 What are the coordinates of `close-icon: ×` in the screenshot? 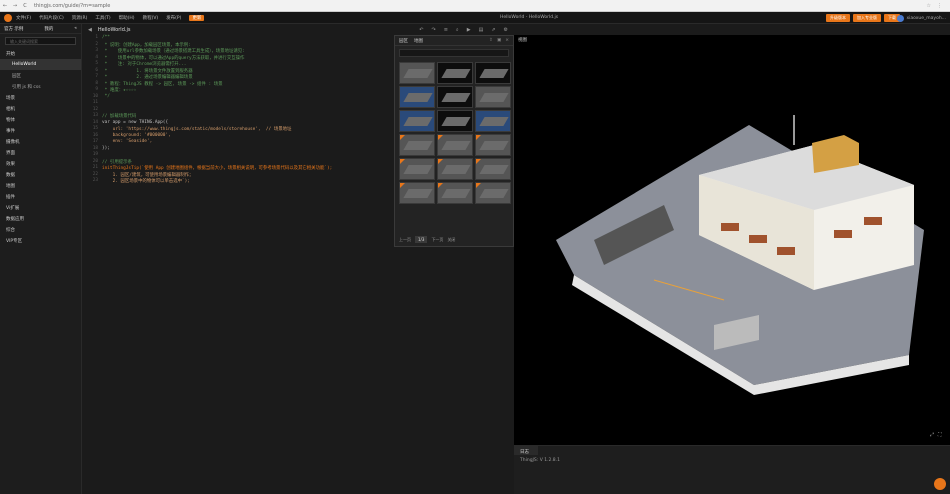 It's located at (507, 40).